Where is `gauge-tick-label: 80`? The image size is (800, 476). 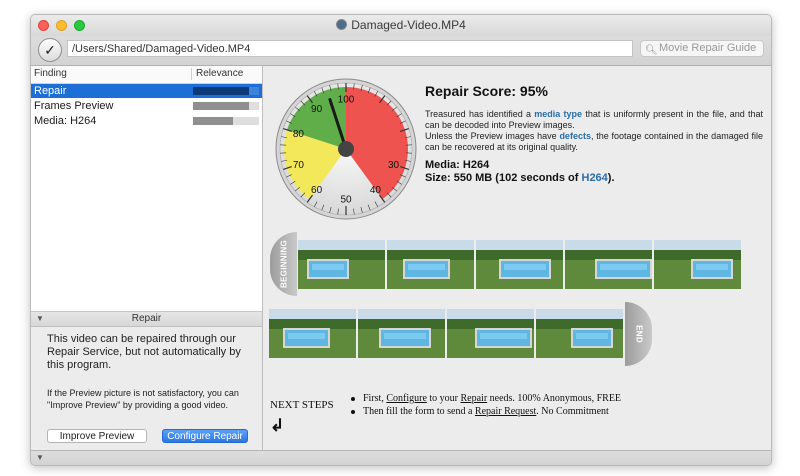
gauge-tick-label: 80 is located at coordinates (299, 134).